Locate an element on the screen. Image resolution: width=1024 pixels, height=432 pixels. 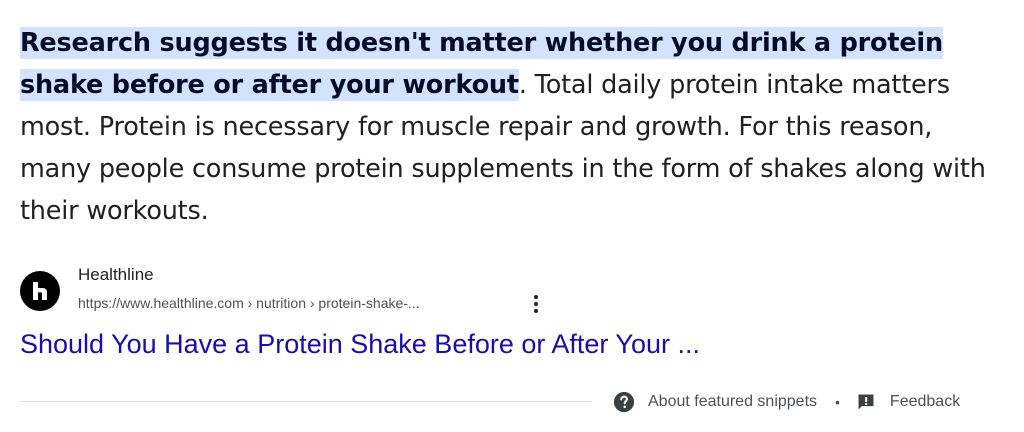
feedback-label: Feedback is located at coordinates (925, 402).